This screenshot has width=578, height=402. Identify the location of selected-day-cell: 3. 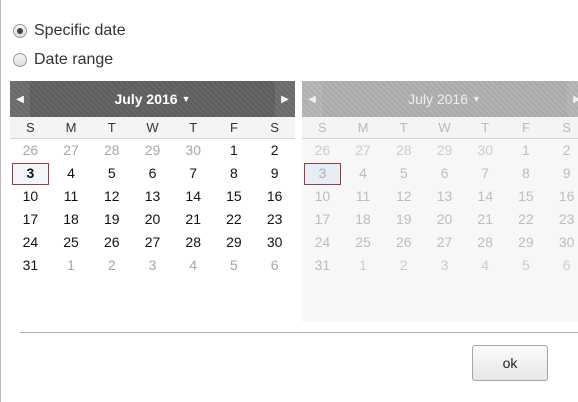
(30, 173).